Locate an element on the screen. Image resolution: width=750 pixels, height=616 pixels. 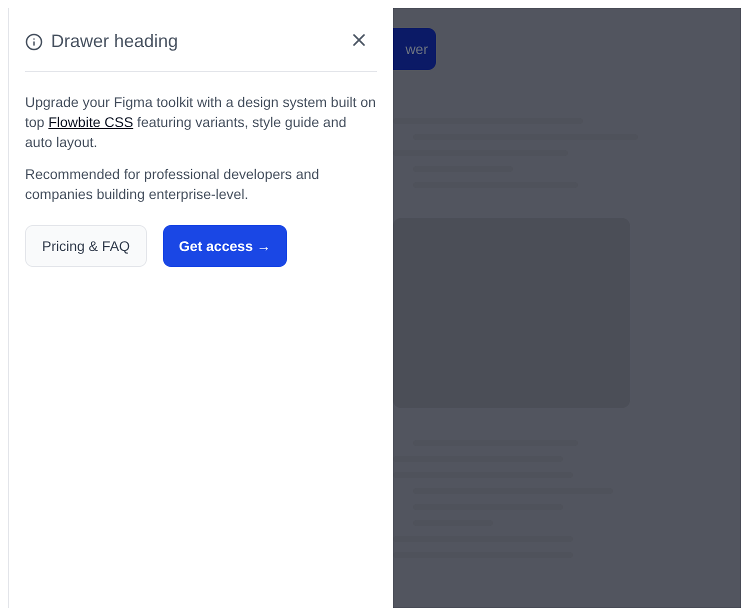
drawer-heading: Drawer heading is located at coordinates (114, 41).